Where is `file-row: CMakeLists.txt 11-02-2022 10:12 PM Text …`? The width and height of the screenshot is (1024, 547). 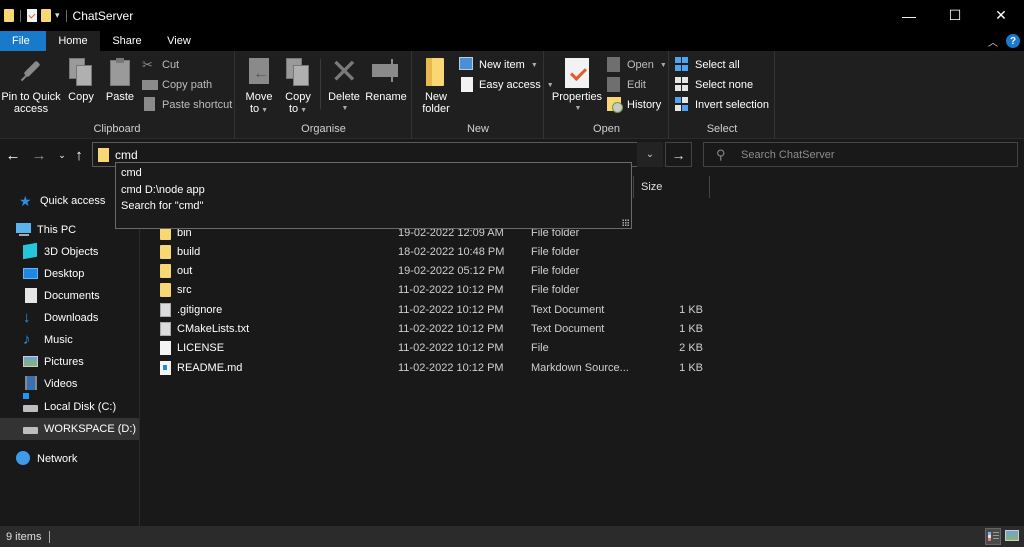
file-row: CMakeLists.txt 11-02-2022 10:12 PM Text … is located at coordinates (442, 329).